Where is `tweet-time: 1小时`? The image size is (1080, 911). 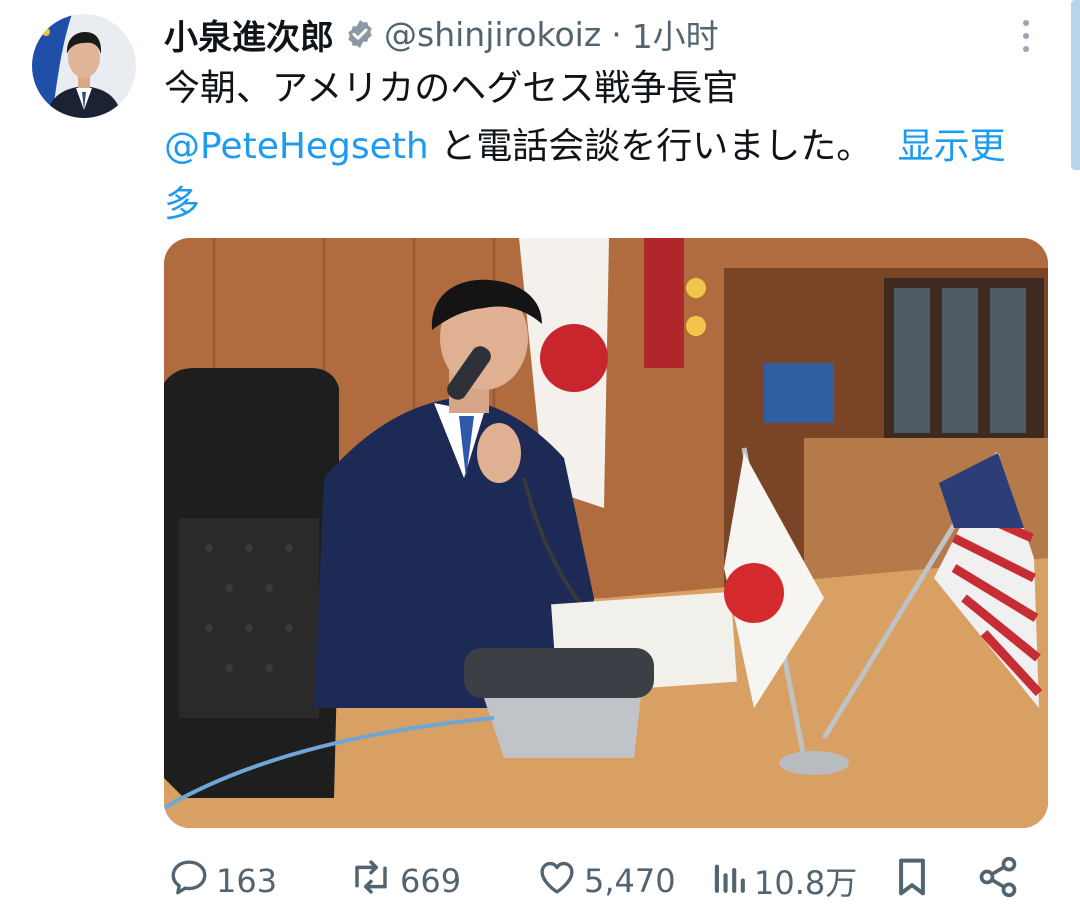
tweet-time: 1小时 is located at coordinates (675, 34).